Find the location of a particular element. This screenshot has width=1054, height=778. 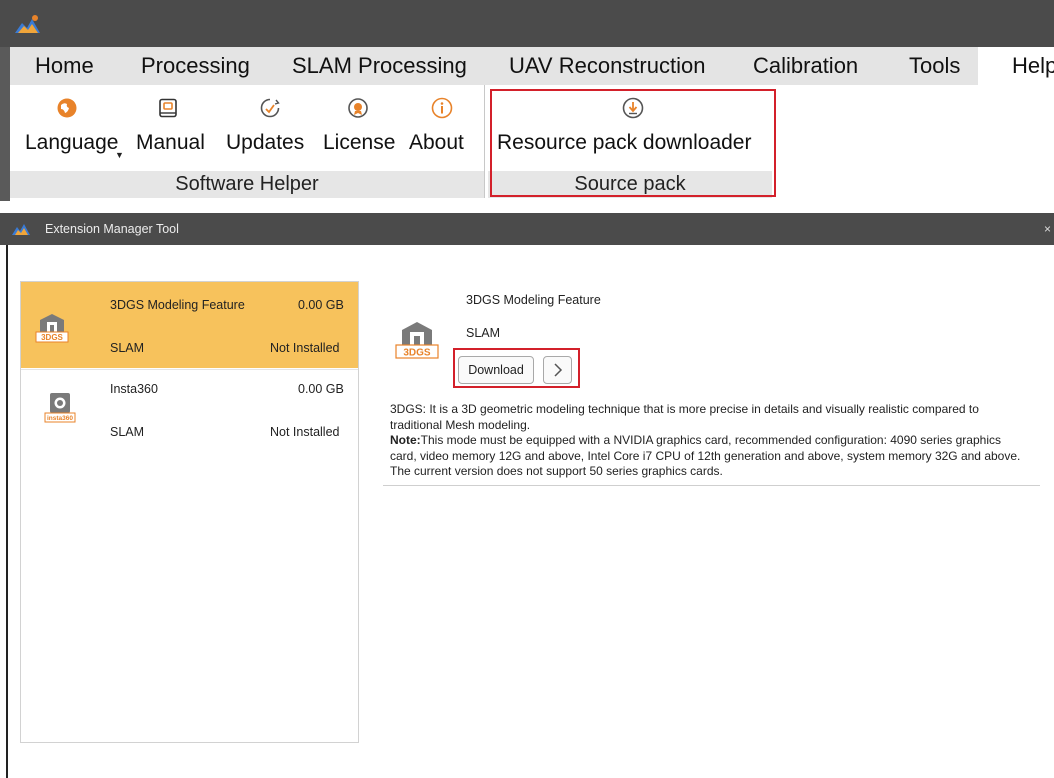

menu-uav-reconstruction: UAV Reconstruction is located at coordinates (607, 66).